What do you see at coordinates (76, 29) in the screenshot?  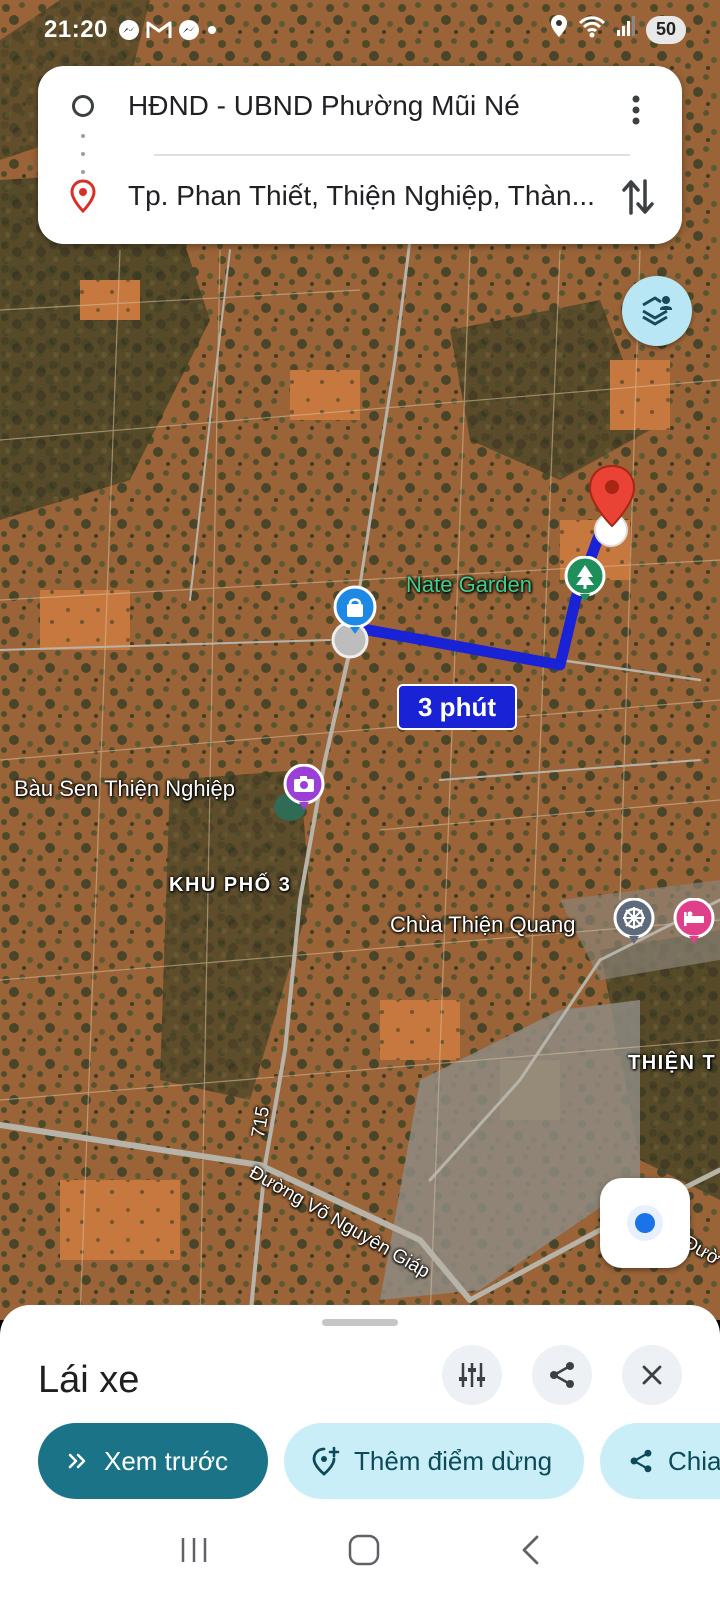 I see `status-time: 21:20` at bounding box center [76, 29].